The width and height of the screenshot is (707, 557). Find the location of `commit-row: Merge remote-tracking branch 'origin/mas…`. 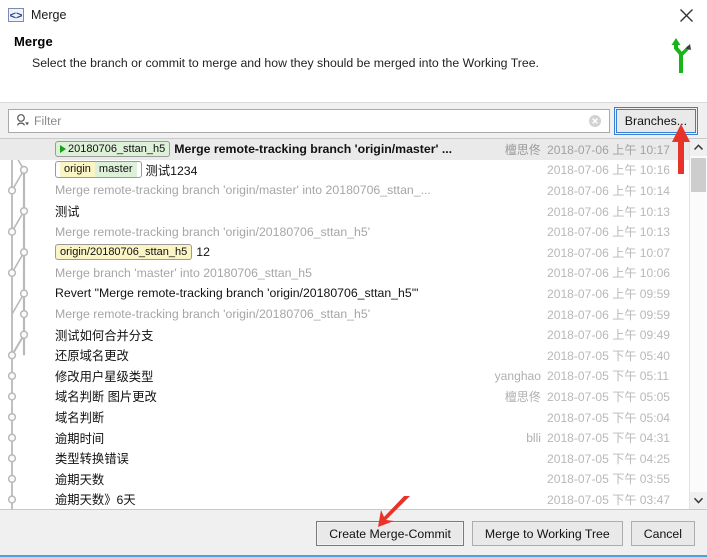

commit-row: Merge remote-tracking branch 'origin/mas… is located at coordinates (344, 190).